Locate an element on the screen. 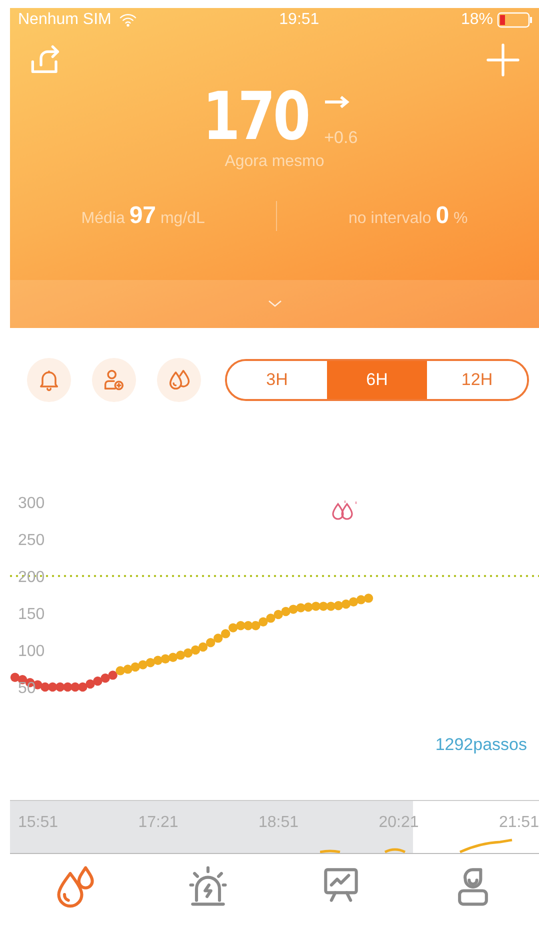 The image size is (539, 948). reading-time: Agora mesmo is located at coordinates (274, 161).